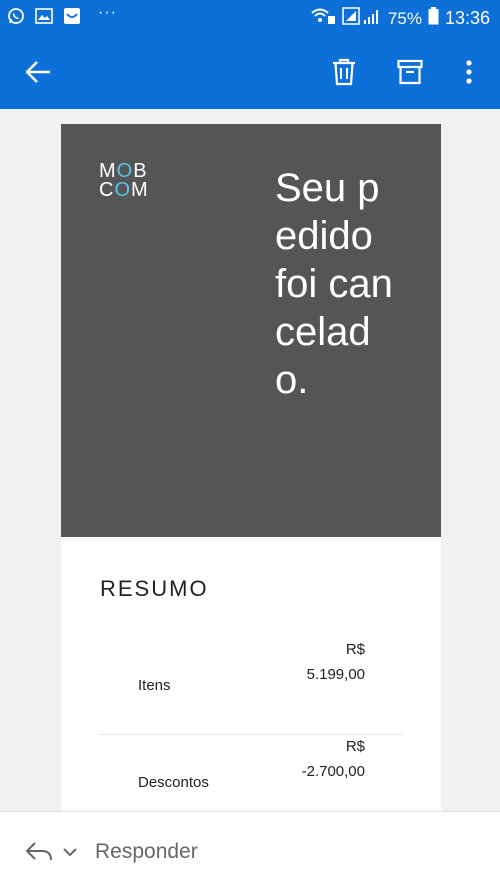 The image size is (500, 890). Describe the element at coordinates (173, 782) in the screenshot. I see `summary-row-label: Descontos` at that location.